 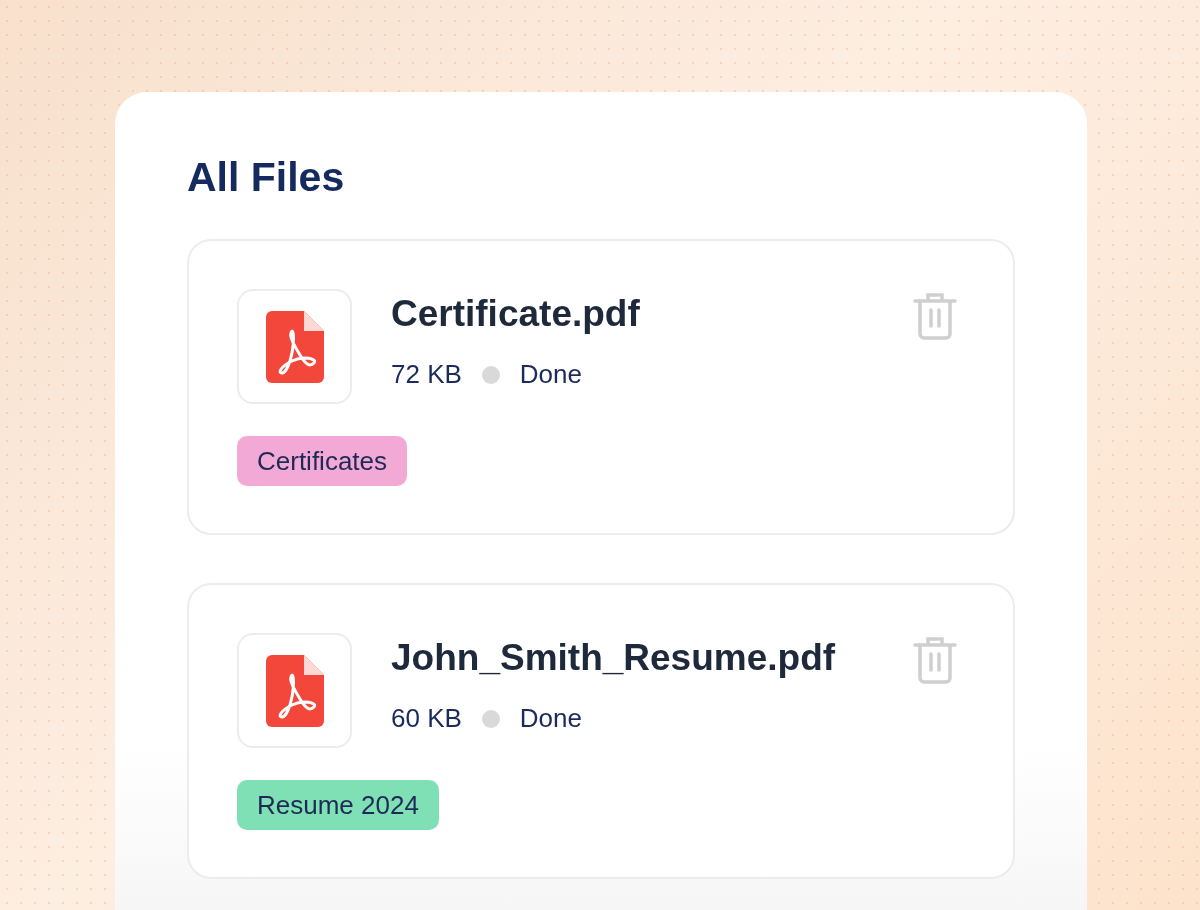 I want to click on file-name: John_Smith_Resume.pdf, so click(x=613, y=658).